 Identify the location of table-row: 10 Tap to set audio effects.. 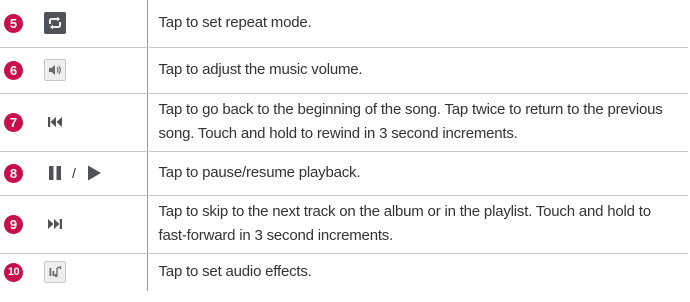
(344, 272).